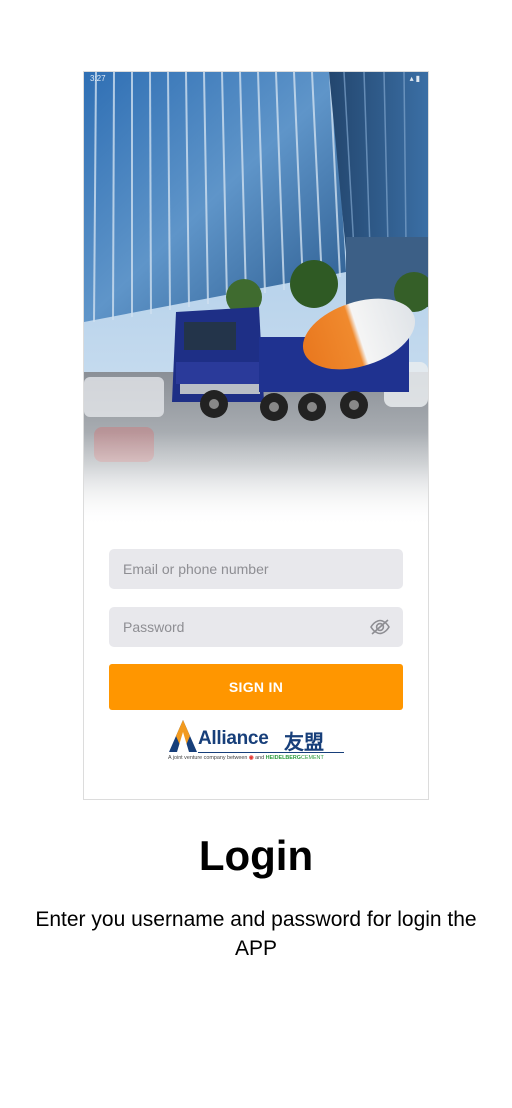 The height and width of the screenshot is (1108, 512). I want to click on logo-name: Alliance, so click(233, 738).